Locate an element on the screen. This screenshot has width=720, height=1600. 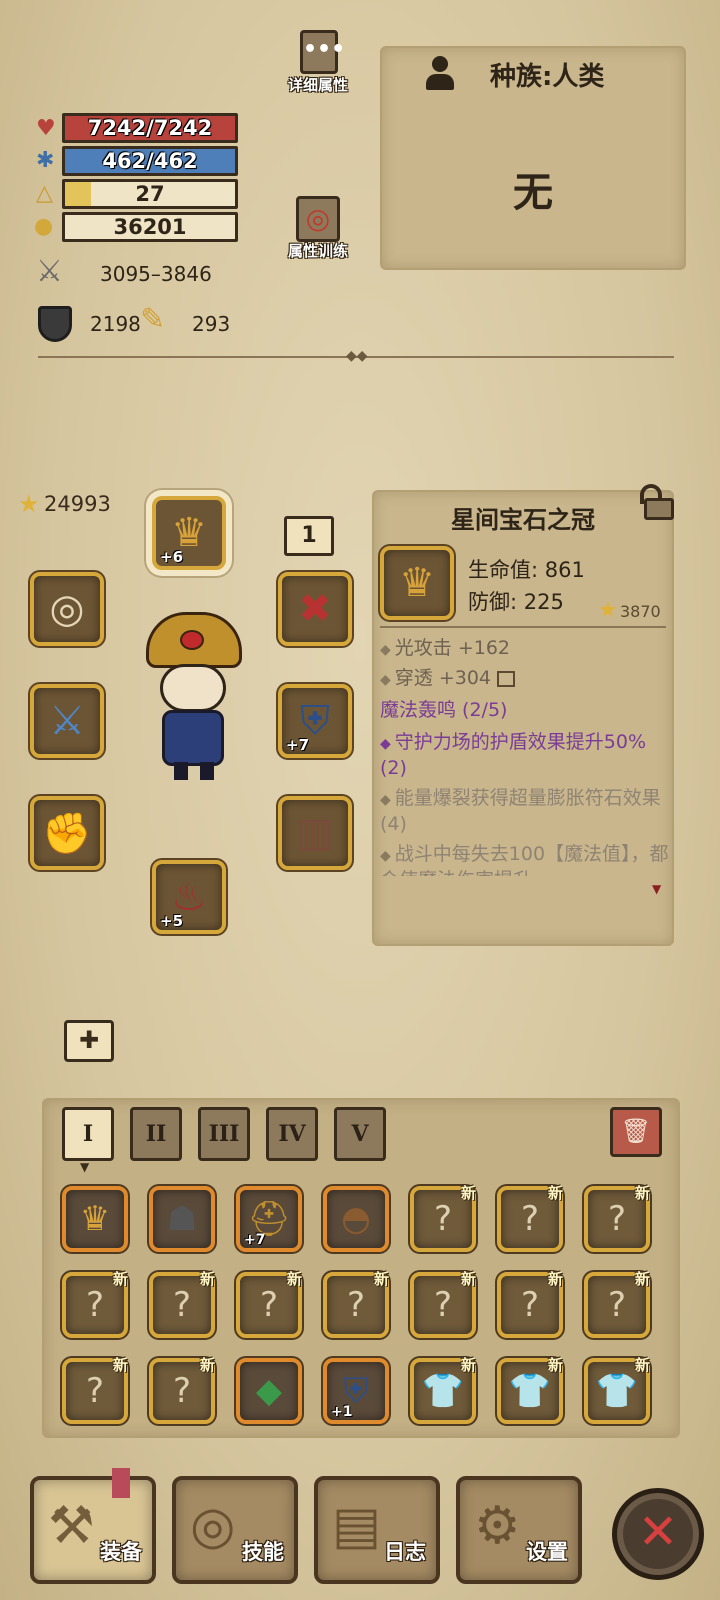
inventory-item-beast-helmet: ☗ is located at coordinates (182, 1219).